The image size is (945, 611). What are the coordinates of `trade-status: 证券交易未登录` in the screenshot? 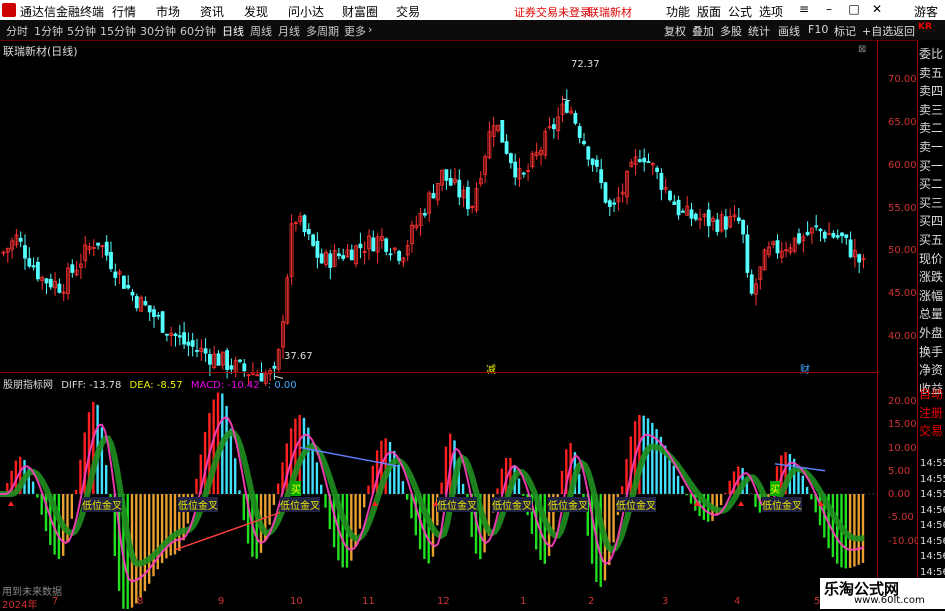 It's located at (552, 12).